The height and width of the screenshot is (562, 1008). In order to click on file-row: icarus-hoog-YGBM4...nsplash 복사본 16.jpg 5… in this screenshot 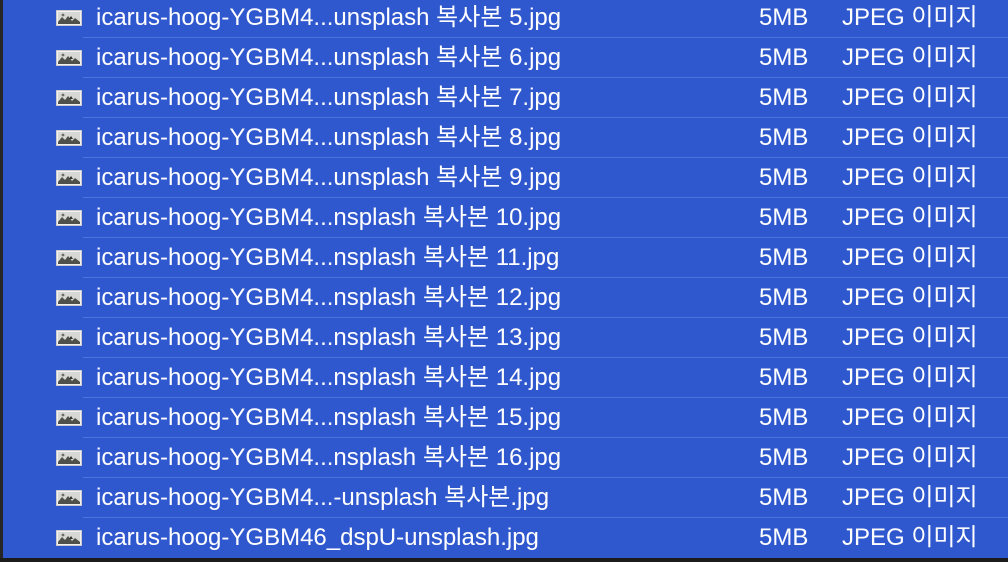, I will do `click(505, 458)`.